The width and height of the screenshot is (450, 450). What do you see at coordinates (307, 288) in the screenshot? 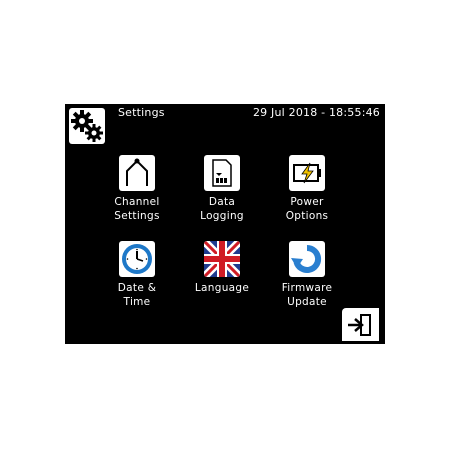
I see `label-line-1: Firmware` at bounding box center [307, 288].